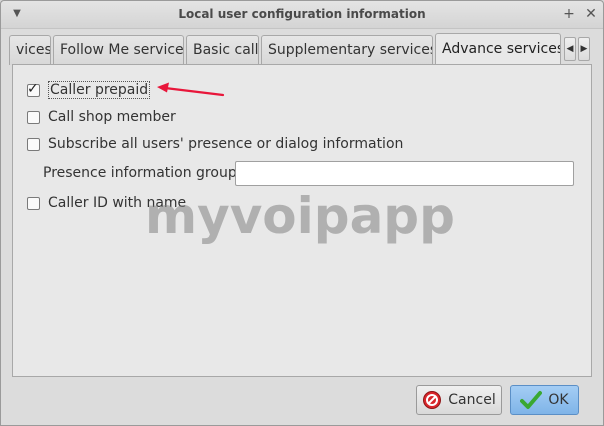  What do you see at coordinates (570, 49) in the screenshot?
I see `tab-scroll-left-icon: ◀` at bounding box center [570, 49].